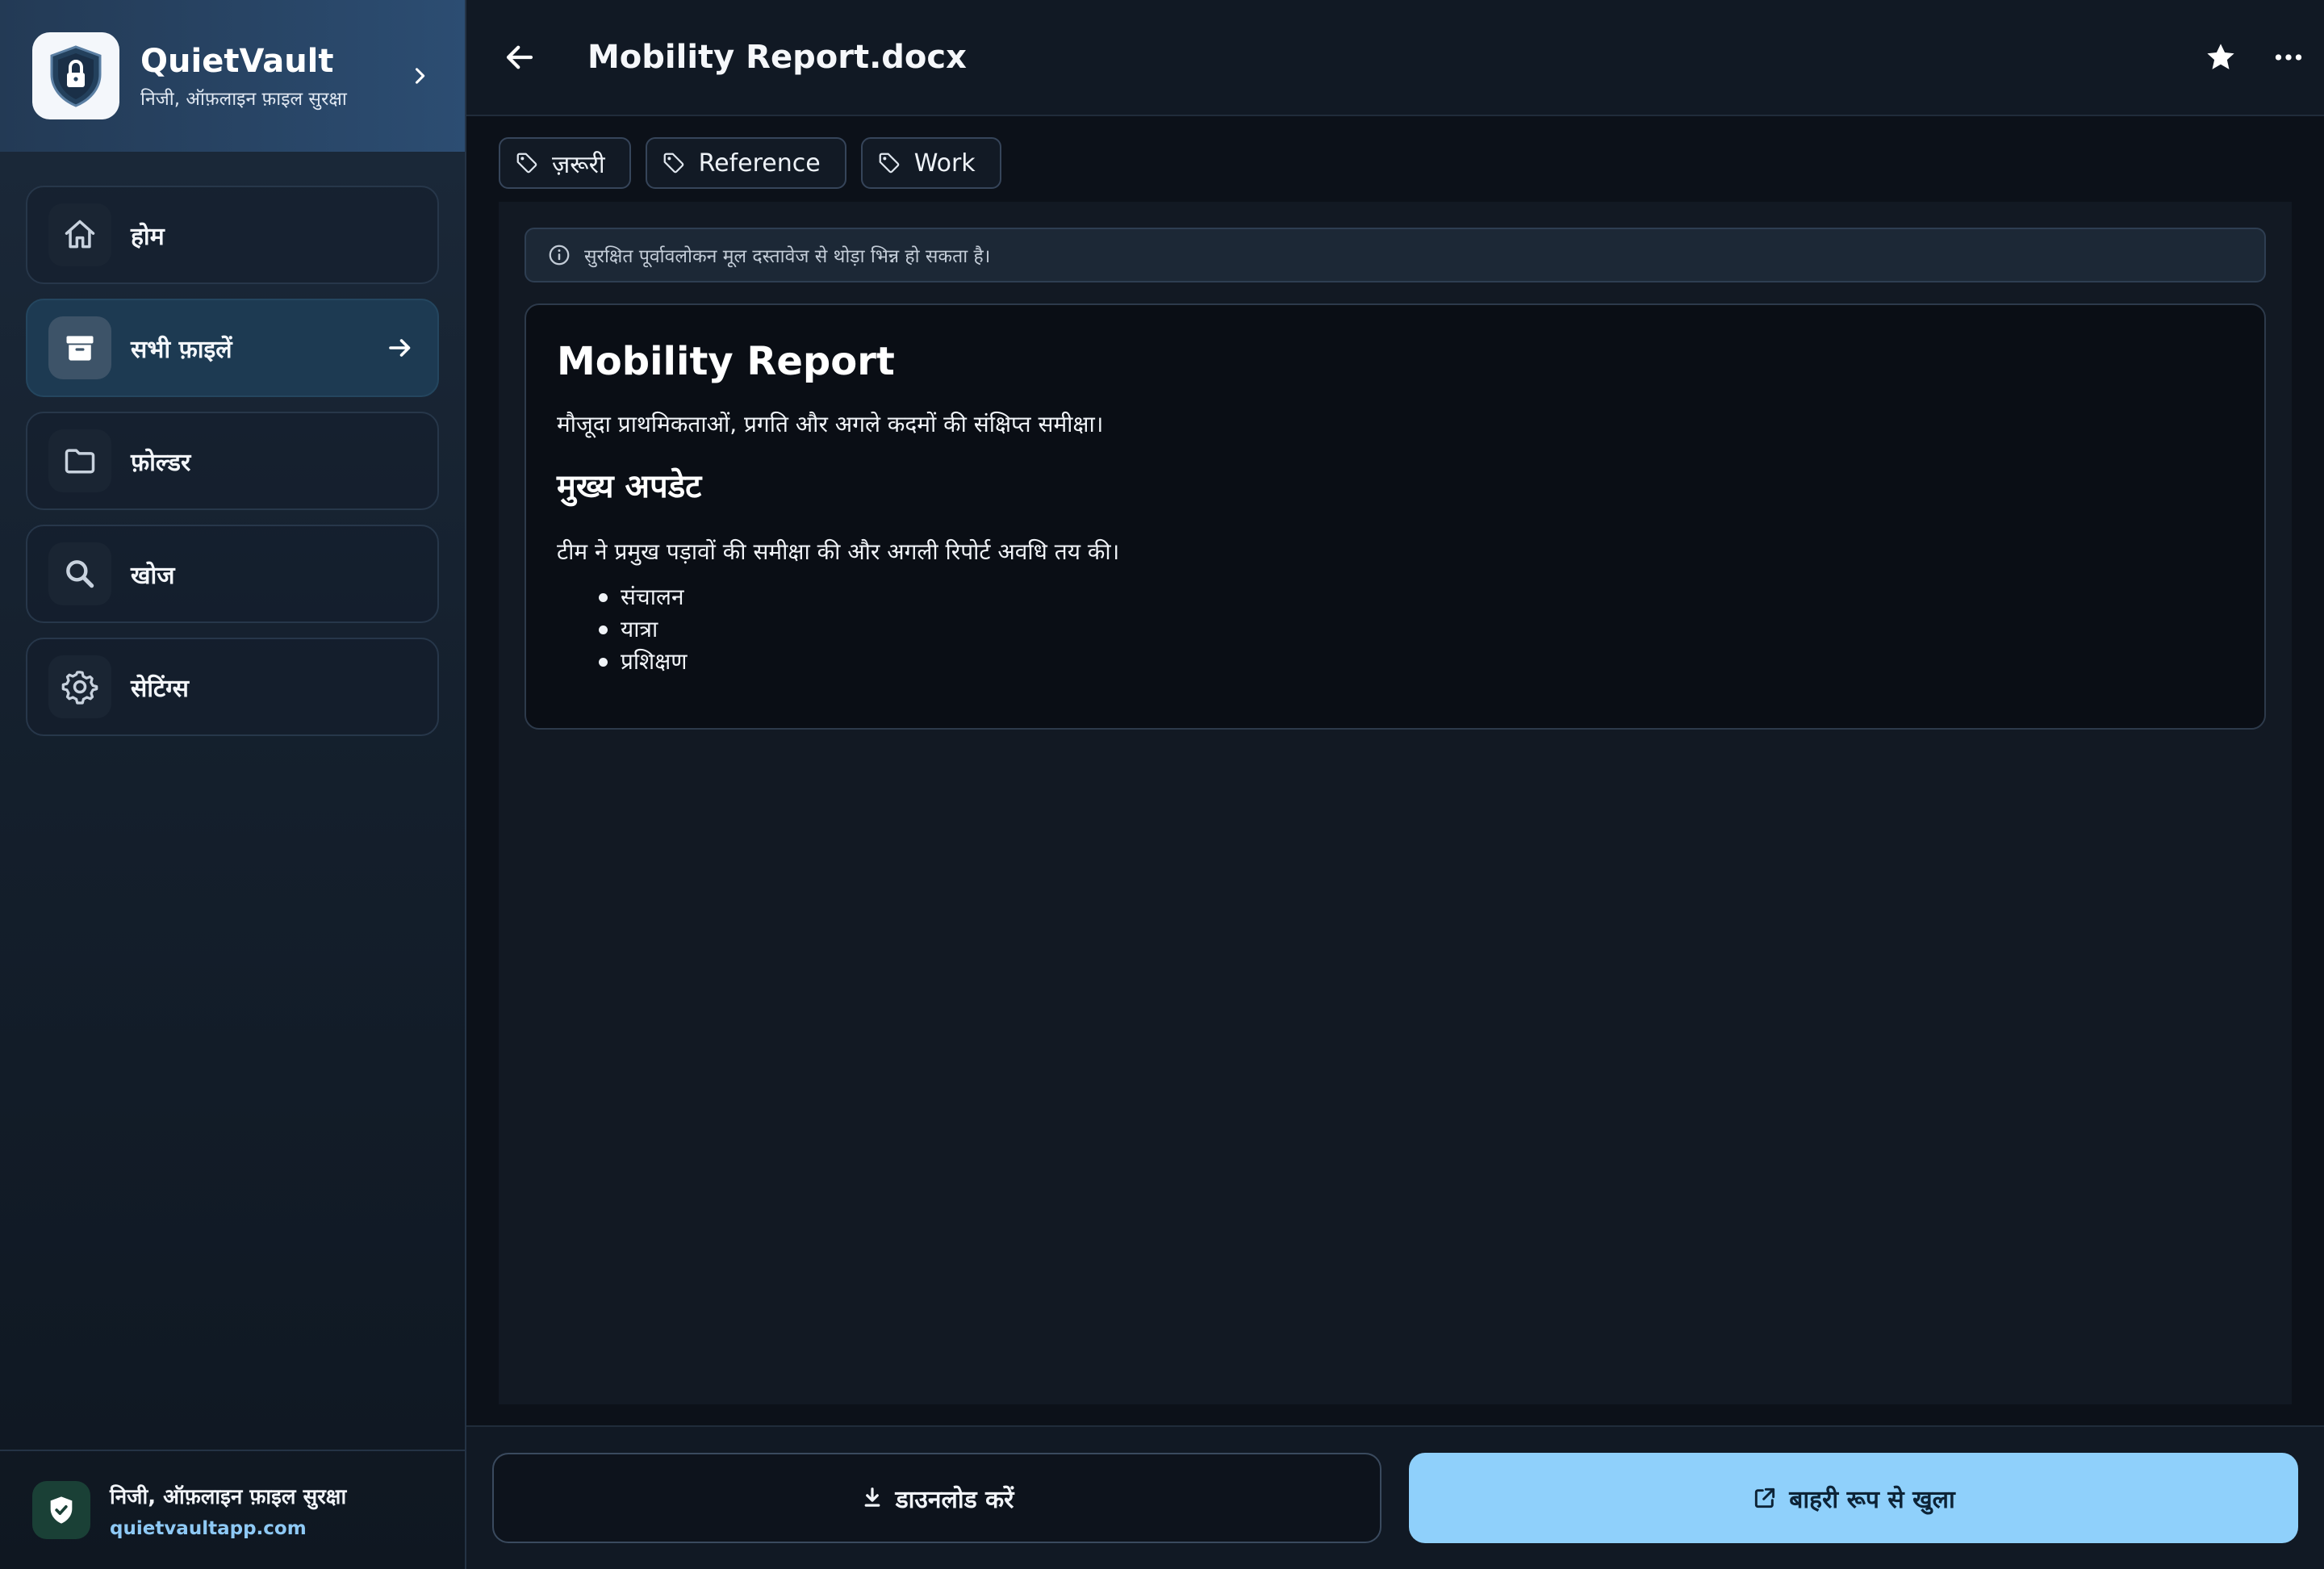  I want to click on sidebar-item-home: होम, so click(233, 235).